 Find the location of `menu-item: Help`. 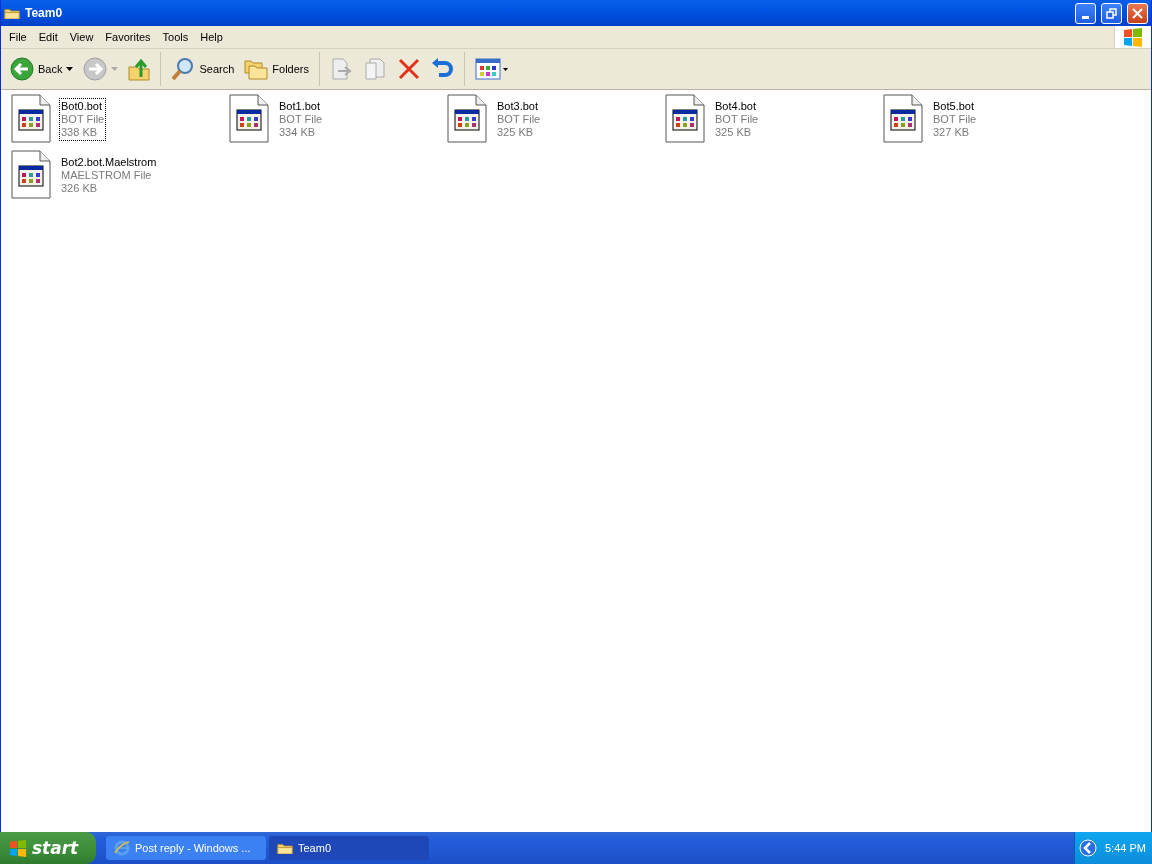

menu-item: Help is located at coordinates (211, 37).